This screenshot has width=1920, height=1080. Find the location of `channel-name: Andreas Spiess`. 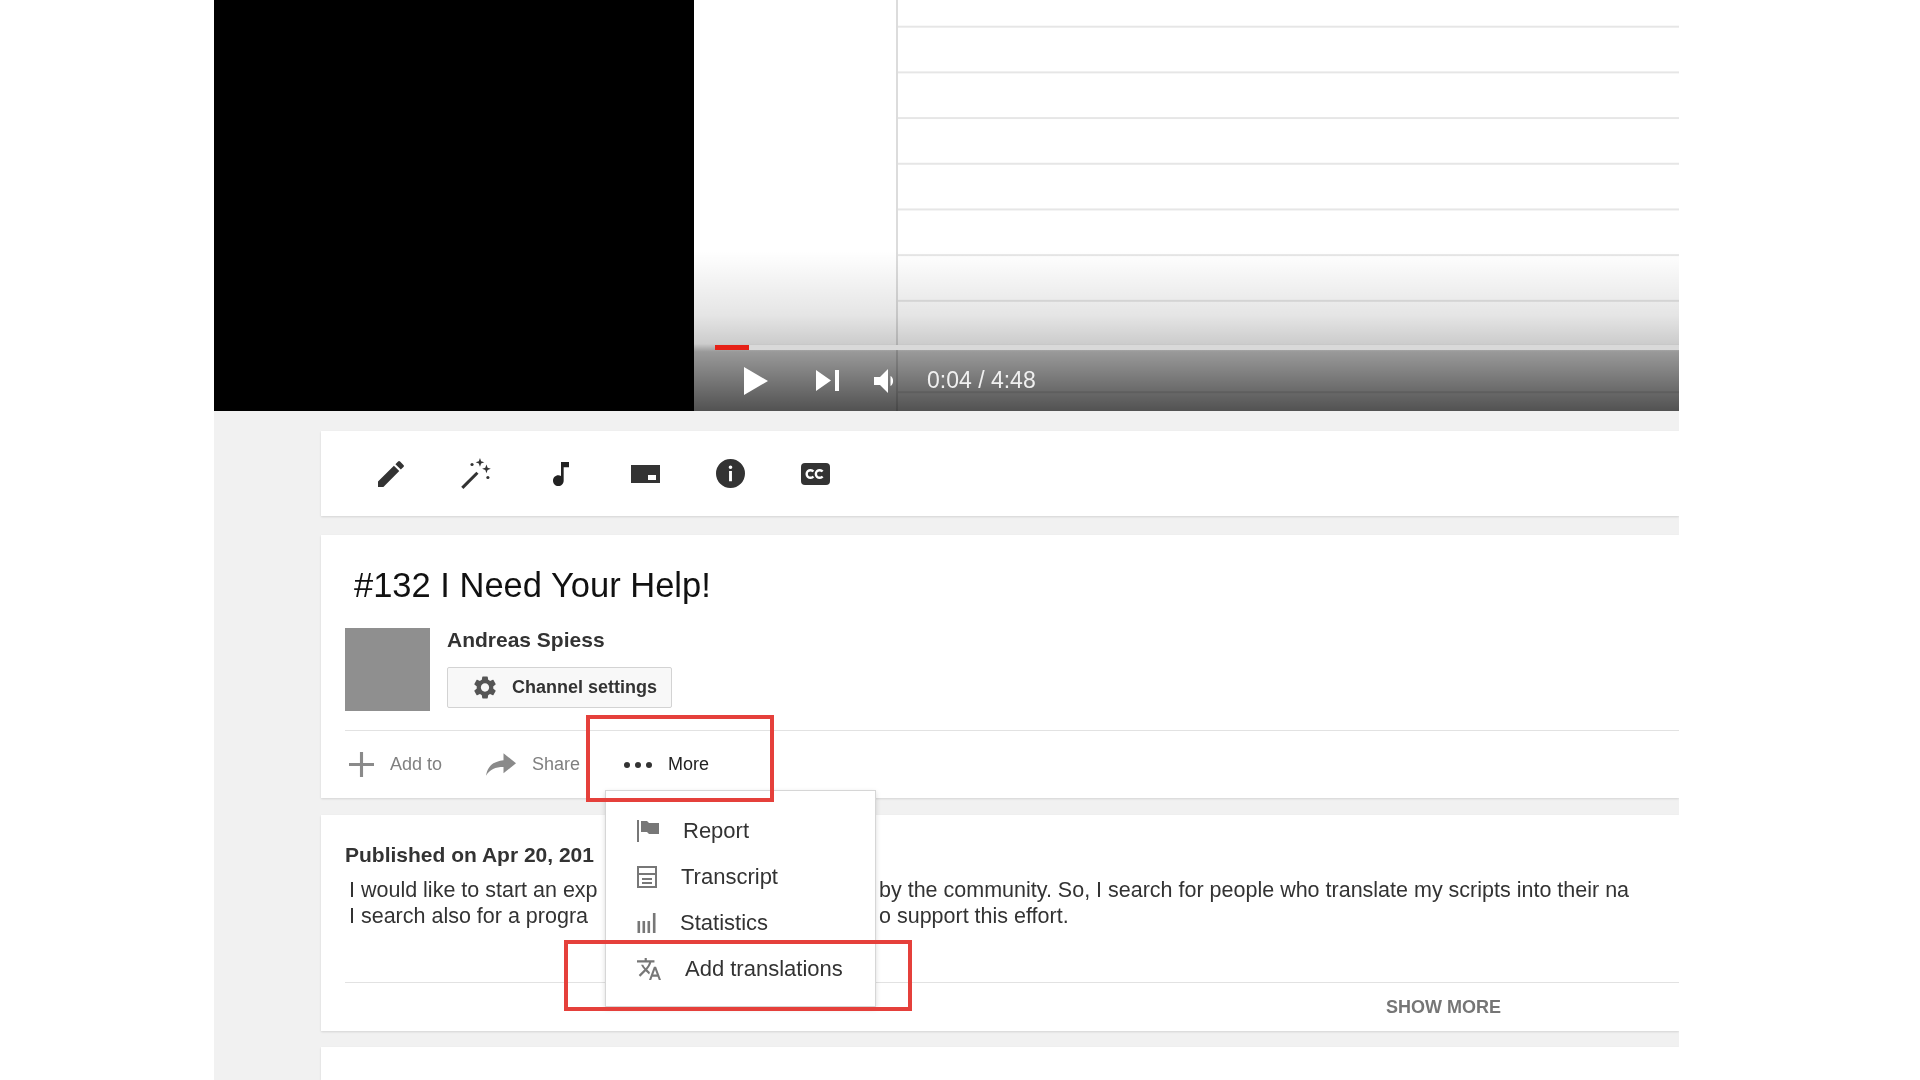

channel-name: Andreas Spiess is located at coordinates (526, 640).